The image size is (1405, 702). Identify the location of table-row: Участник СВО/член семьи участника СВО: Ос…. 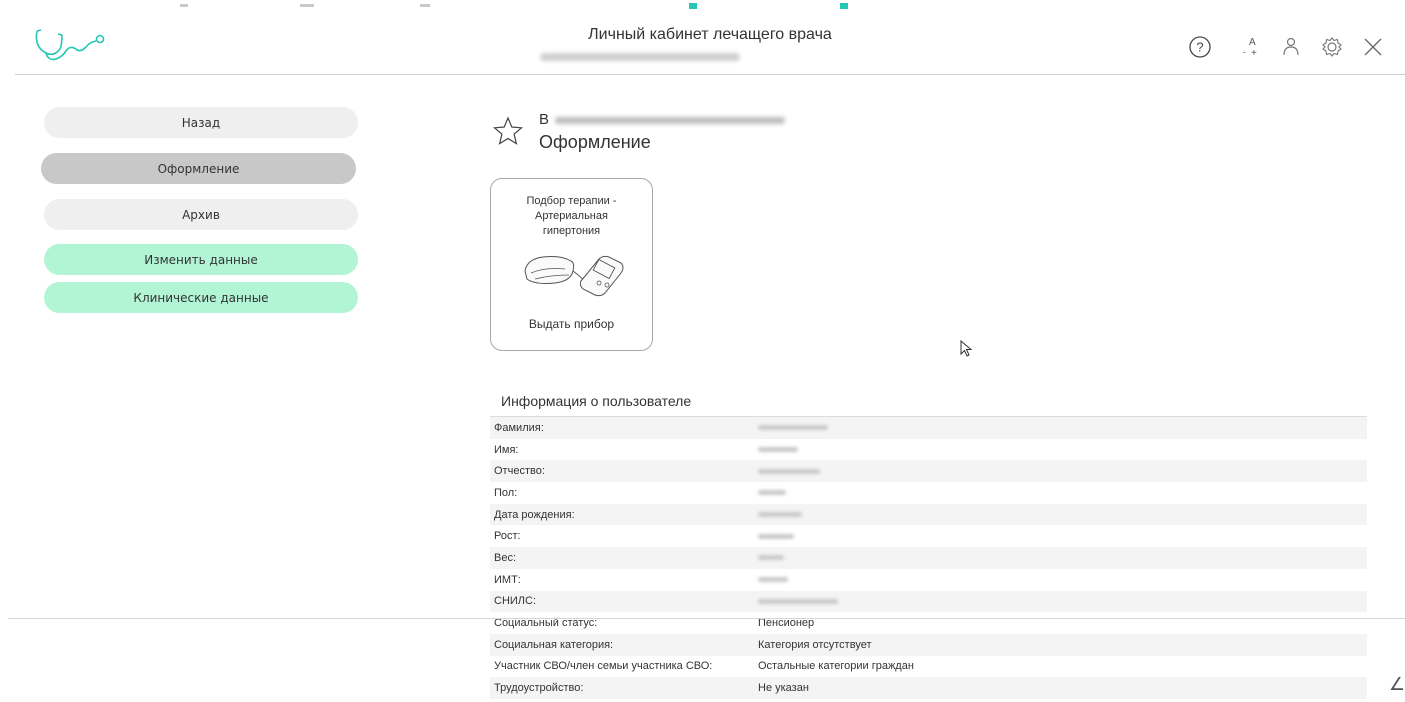
(928, 667).